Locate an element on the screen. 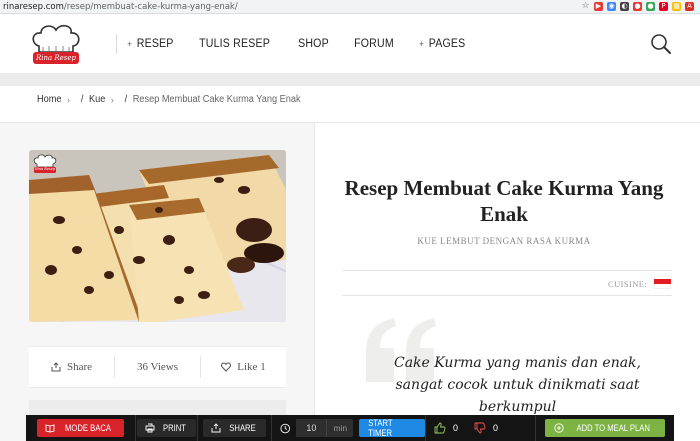  chrome-ext-icon: ◉ is located at coordinates (611, 6).